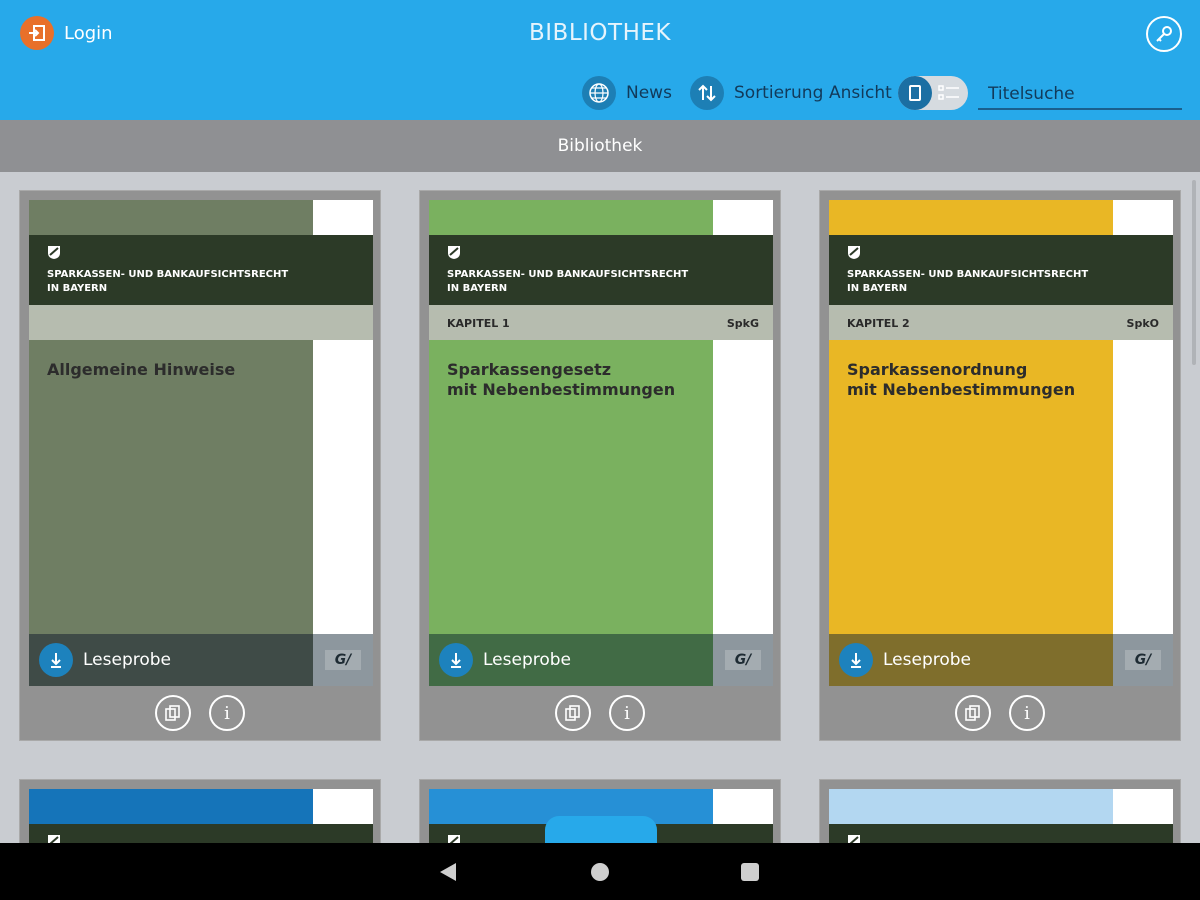  What do you see at coordinates (860, 93) in the screenshot?
I see `view-label: Ansicht` at bounding box center [860, 93].